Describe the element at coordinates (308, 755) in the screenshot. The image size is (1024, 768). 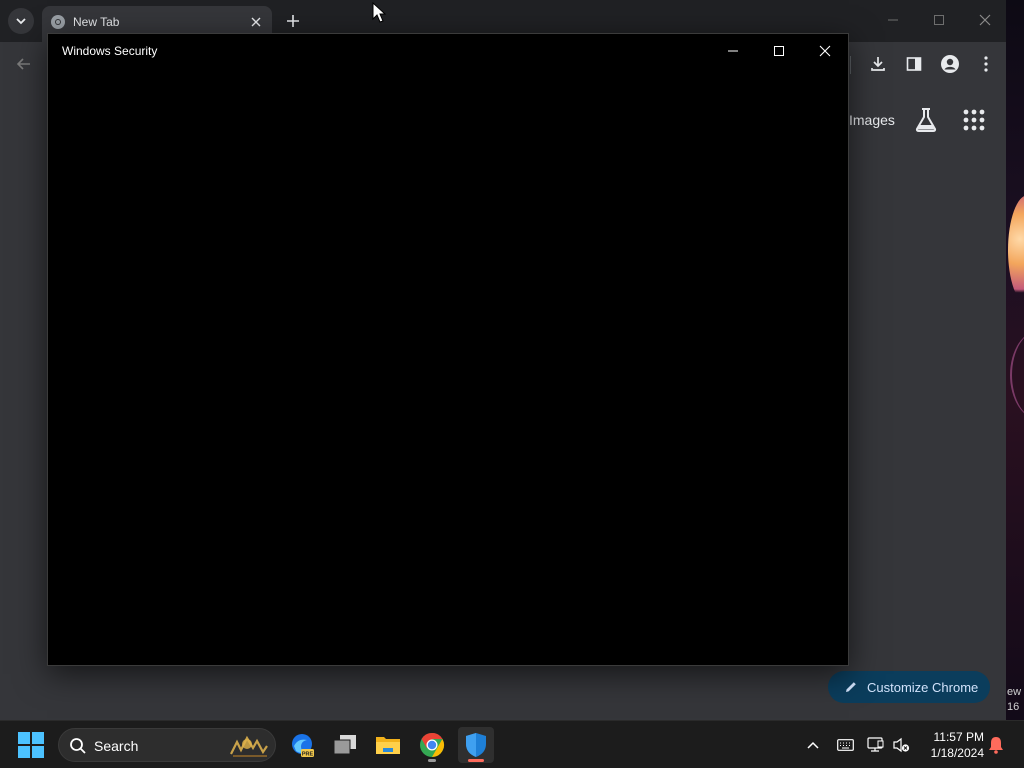
I see `svg-text: PRE` at that location.